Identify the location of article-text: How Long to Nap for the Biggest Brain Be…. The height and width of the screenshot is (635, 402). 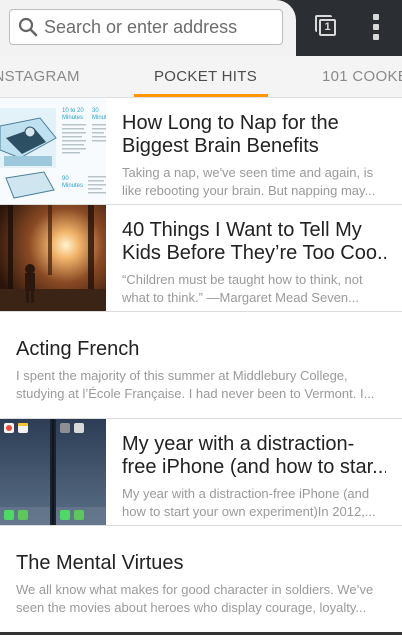
(254, 156).